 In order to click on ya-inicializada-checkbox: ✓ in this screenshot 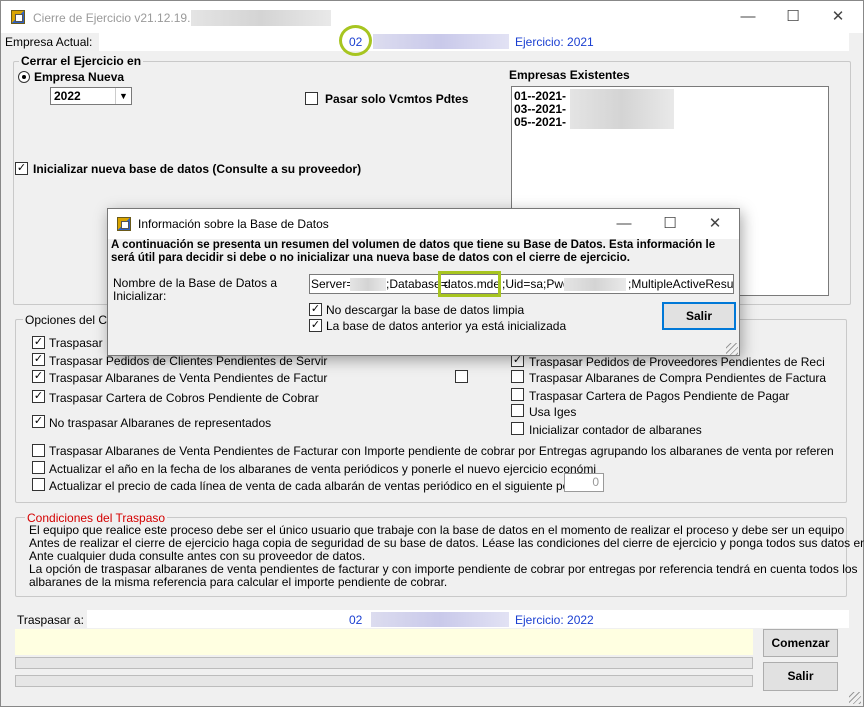, I will do `click(315, 325)`.